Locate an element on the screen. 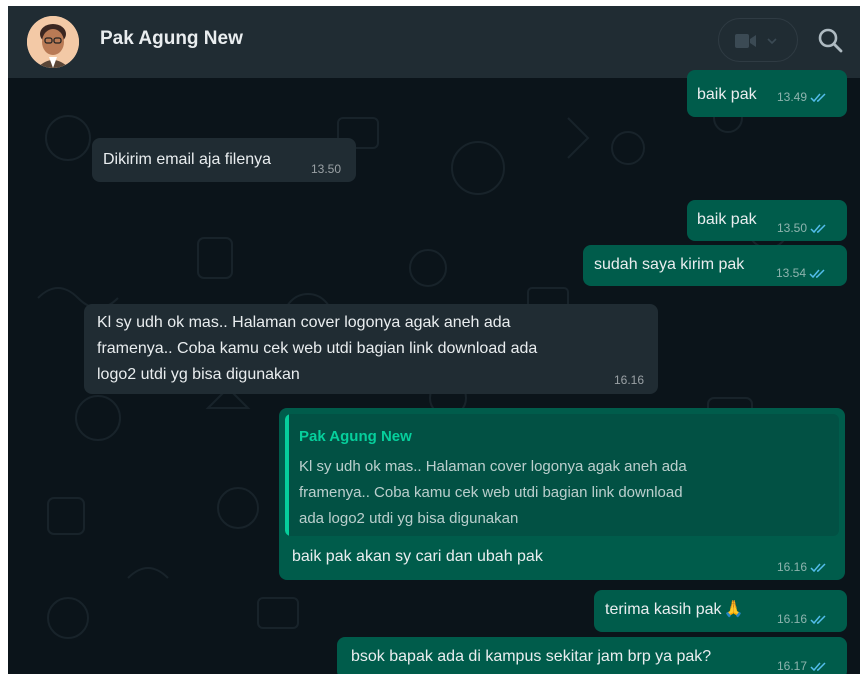 This screenshot has width=864, height=680. search-icon is located at coordinates (830, 40).